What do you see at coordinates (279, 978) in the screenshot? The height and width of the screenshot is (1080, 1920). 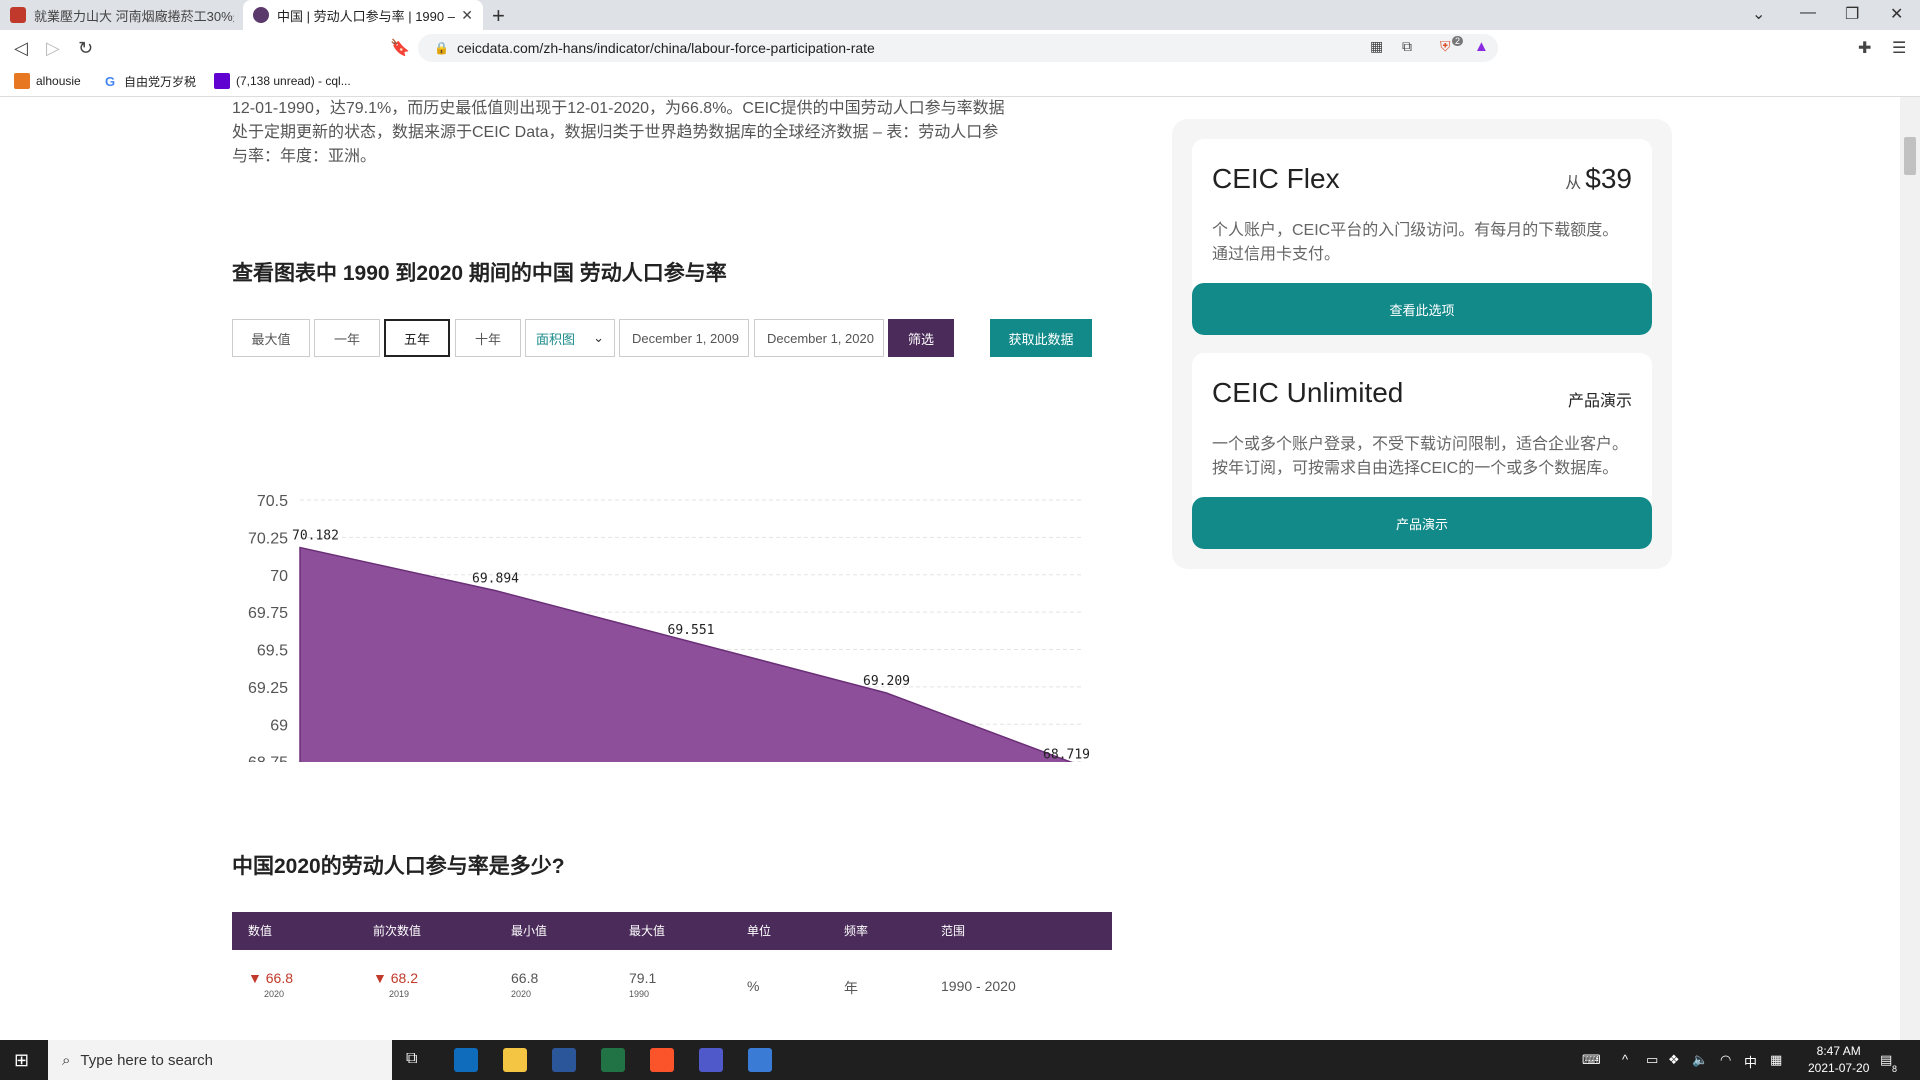 I see `value-text: 66.8` at bounding box center [279, 978].